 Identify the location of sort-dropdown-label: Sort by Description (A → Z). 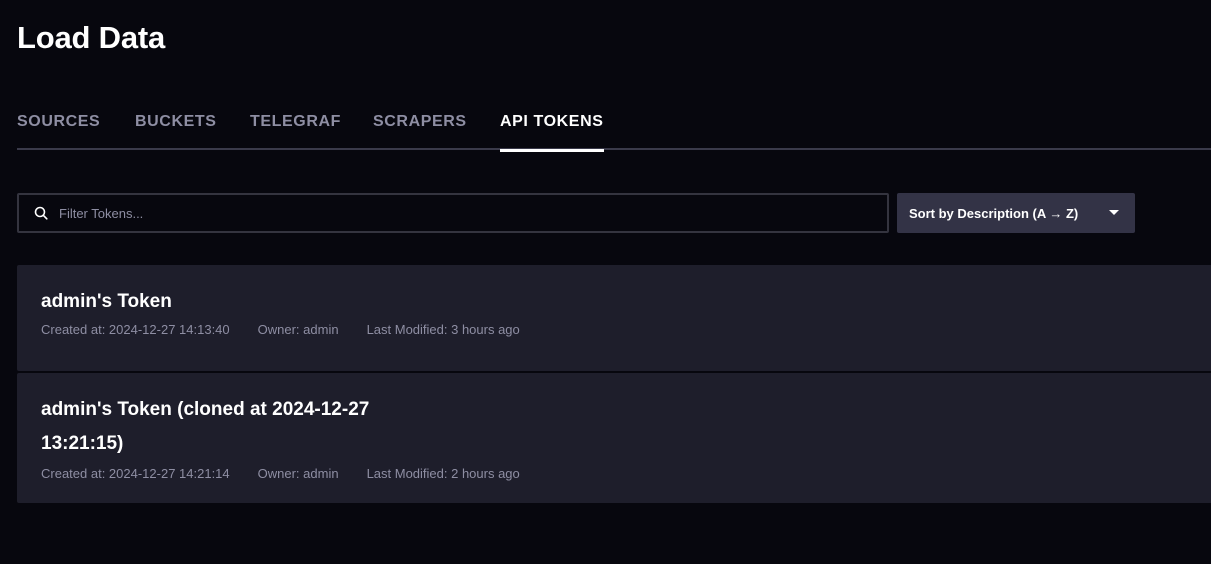
(994, 213).